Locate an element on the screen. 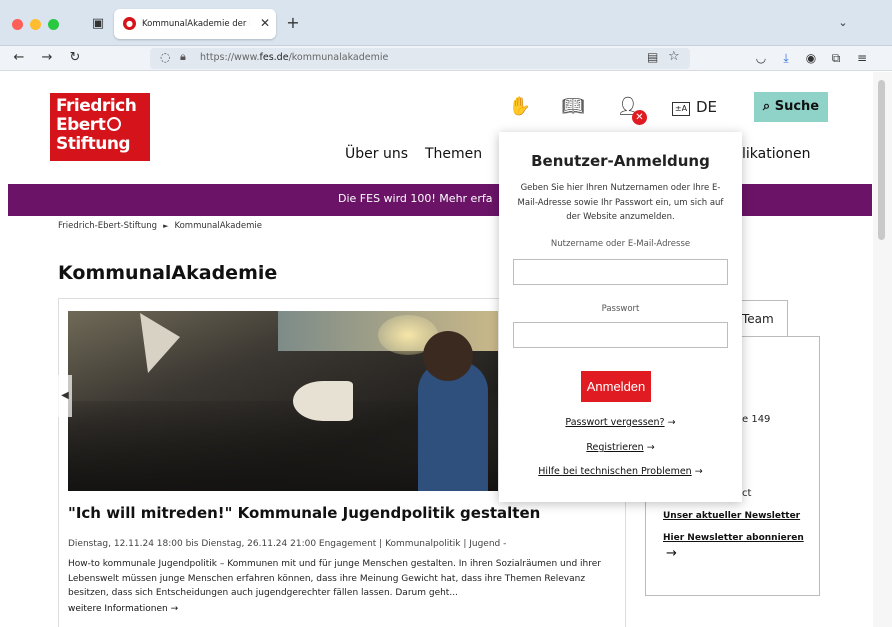  sign-language-icon: ✋ is located at coordinates (520, 107).